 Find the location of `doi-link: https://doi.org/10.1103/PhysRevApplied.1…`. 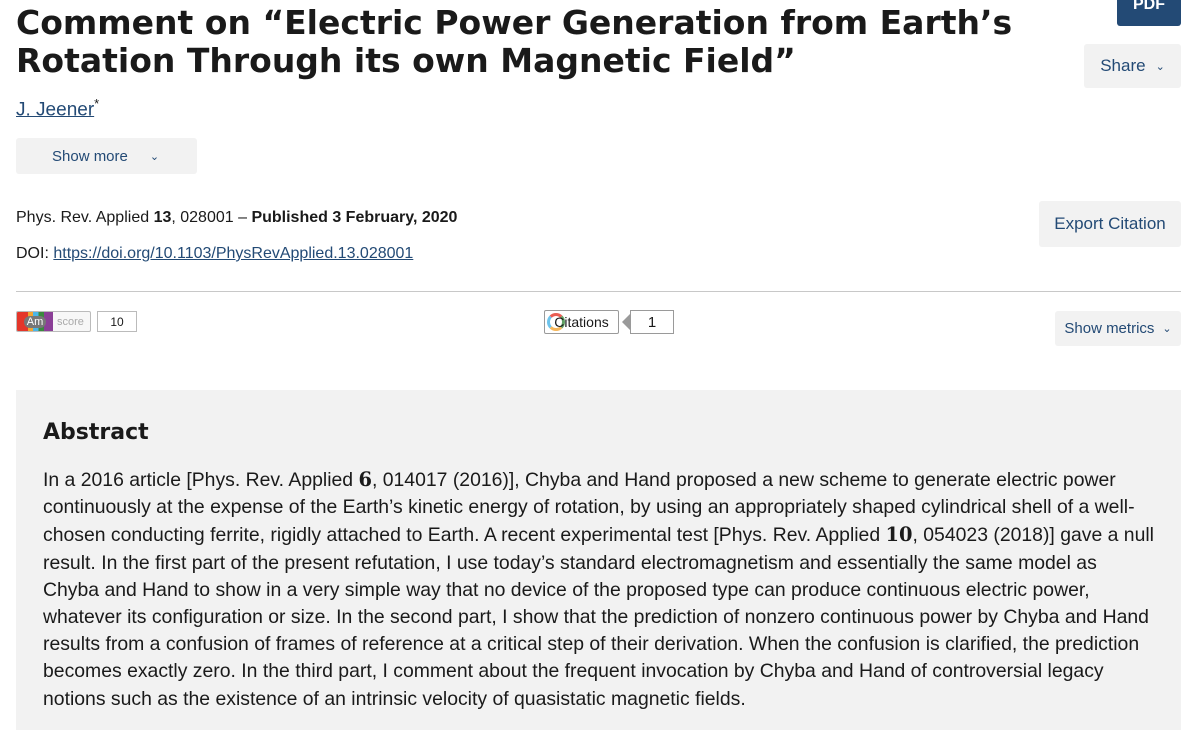

doi-link: https://doi.org/10.1103/PhysRevApplied.1… is located at coordinates (233, 253).